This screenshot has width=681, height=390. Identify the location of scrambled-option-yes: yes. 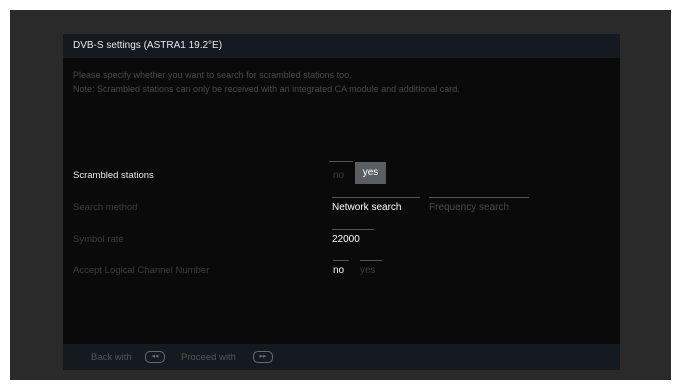
(370, 173).